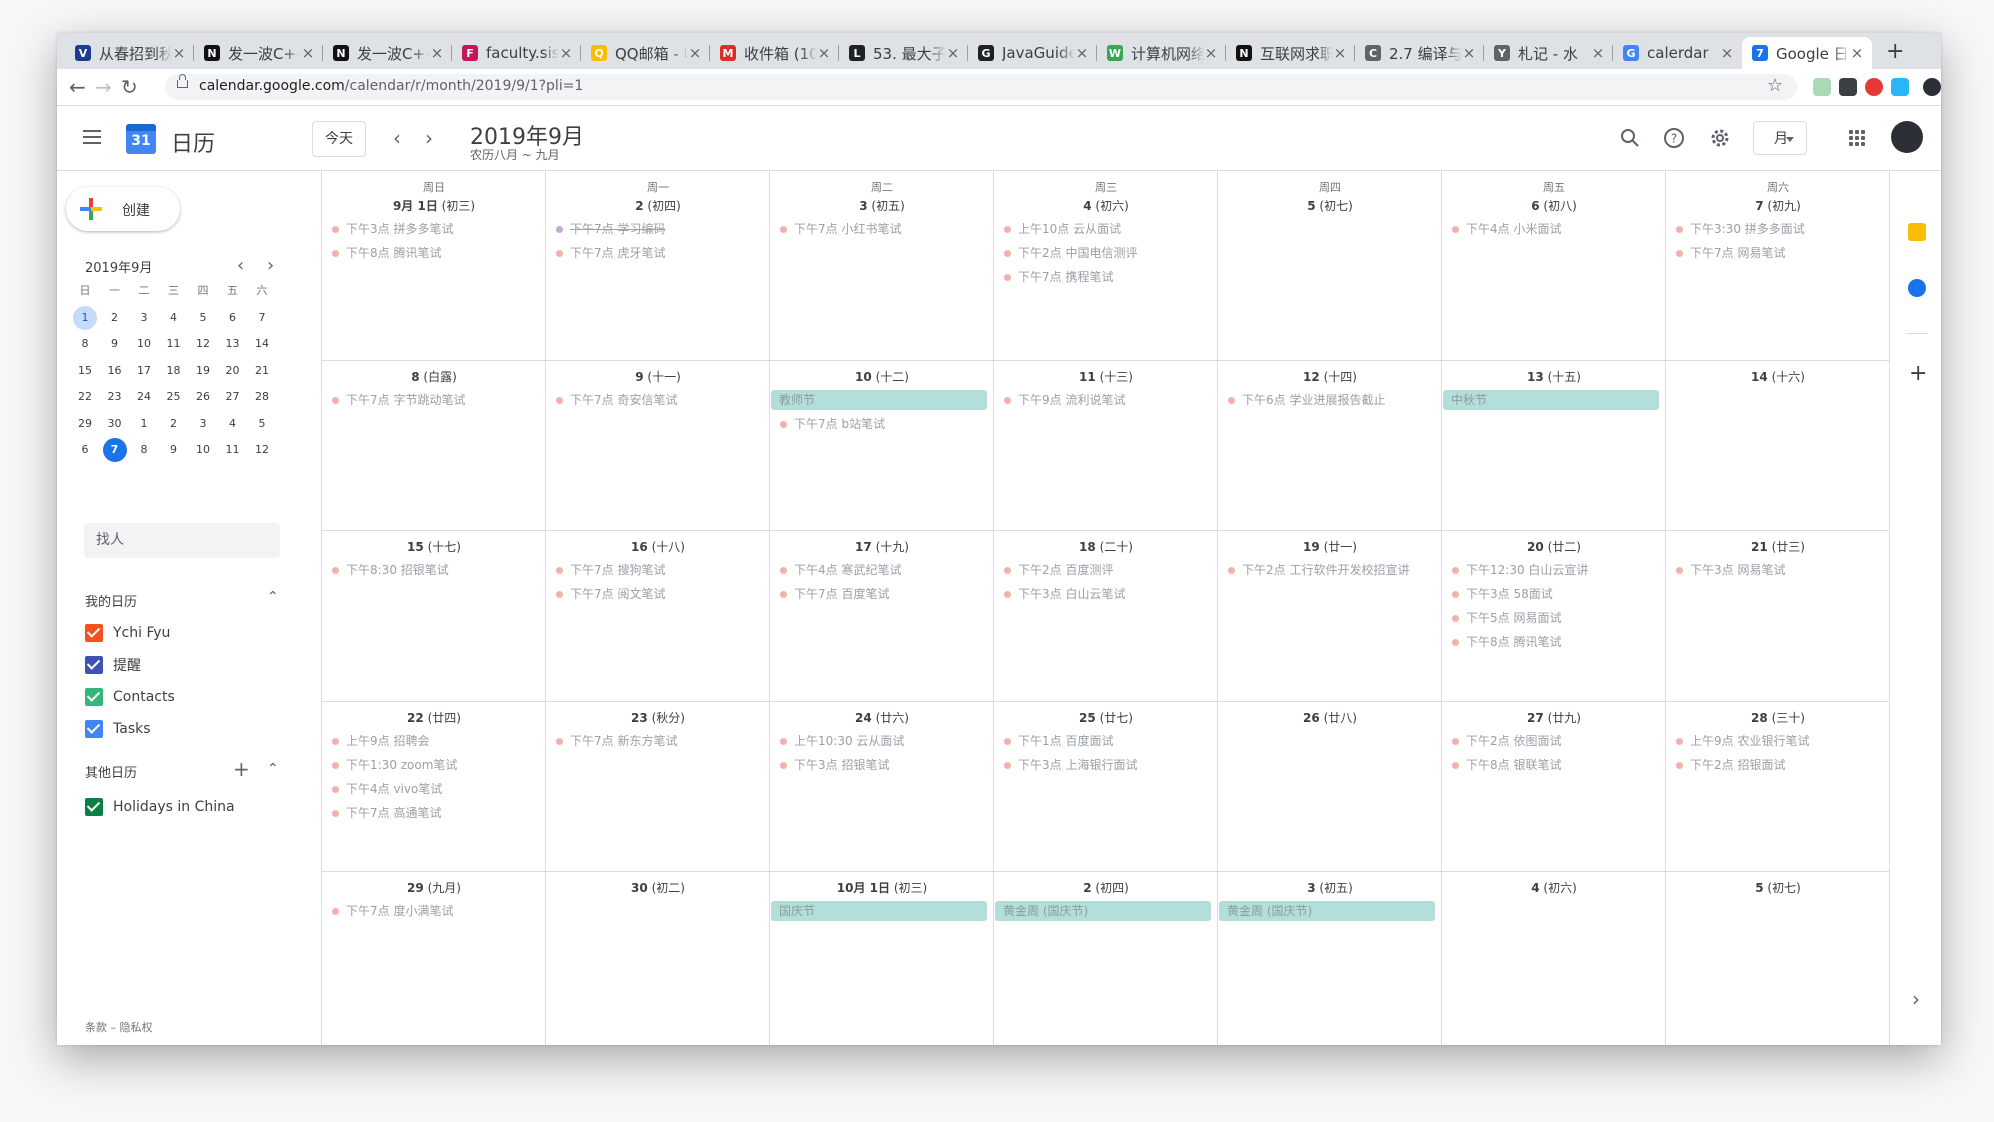 The image size is (1994, 1122). Describe the element at coordinates (1807, 53) in the screenshot. I see `browser-tab: 7 Google 日 ×` at that location.